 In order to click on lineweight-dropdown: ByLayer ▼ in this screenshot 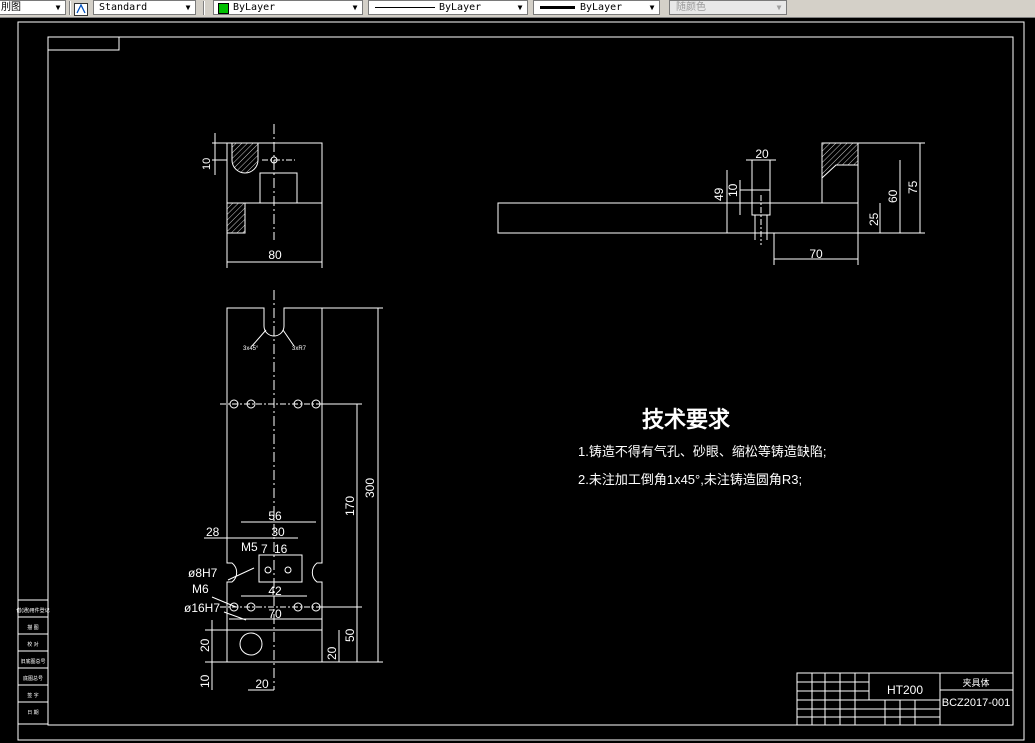, I will do `click(596, 7)`.